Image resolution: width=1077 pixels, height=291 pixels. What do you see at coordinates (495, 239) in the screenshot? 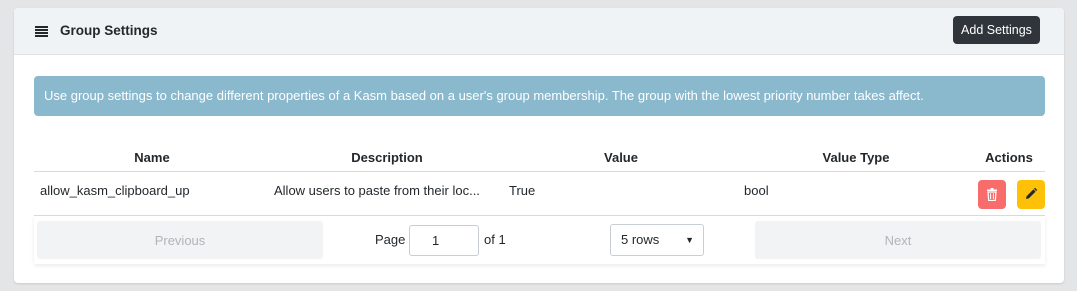
I see `page-count-label: of 1` at bounding box center [495, 239].